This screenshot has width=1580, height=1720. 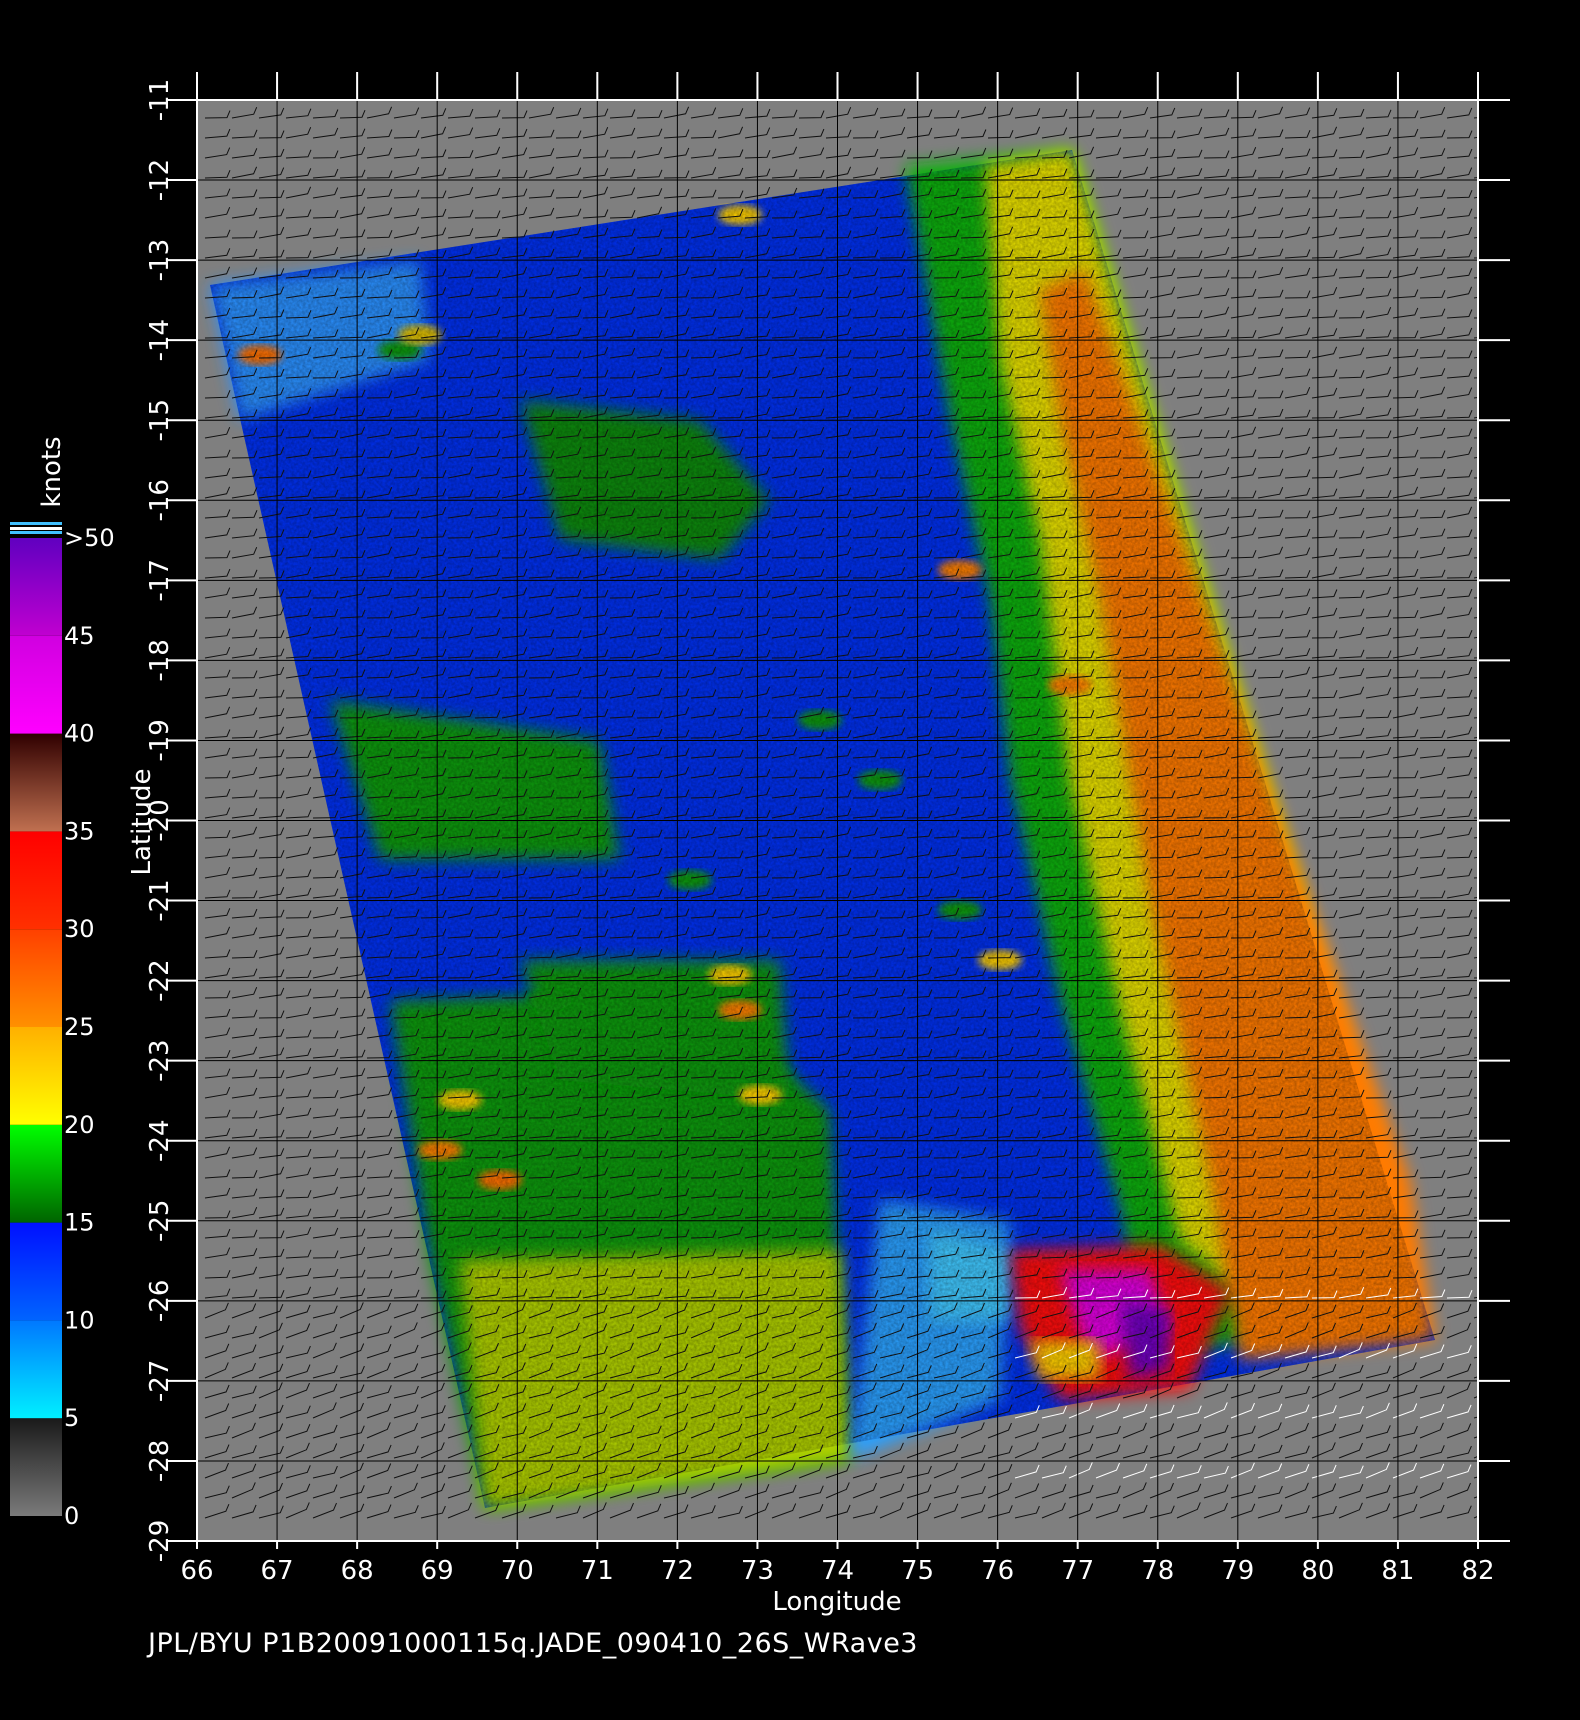 I want to click on y-axis-label: Latitude, so click(x=142, y=821).